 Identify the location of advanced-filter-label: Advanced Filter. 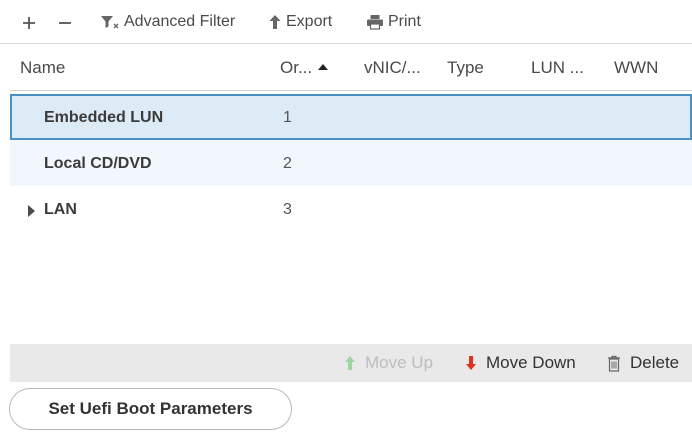
(180, 21).